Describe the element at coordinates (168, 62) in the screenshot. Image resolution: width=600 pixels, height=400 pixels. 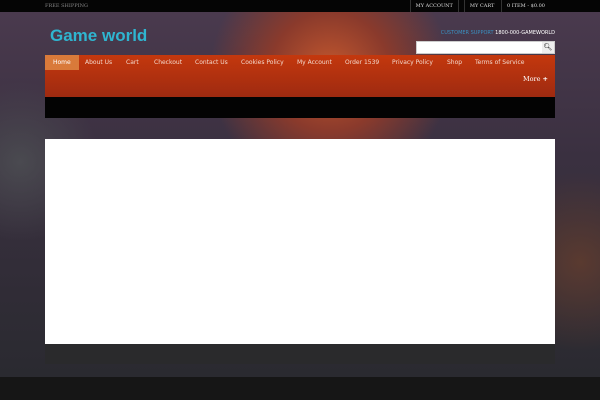
I see `nav-checkout: Checkout` at that location.